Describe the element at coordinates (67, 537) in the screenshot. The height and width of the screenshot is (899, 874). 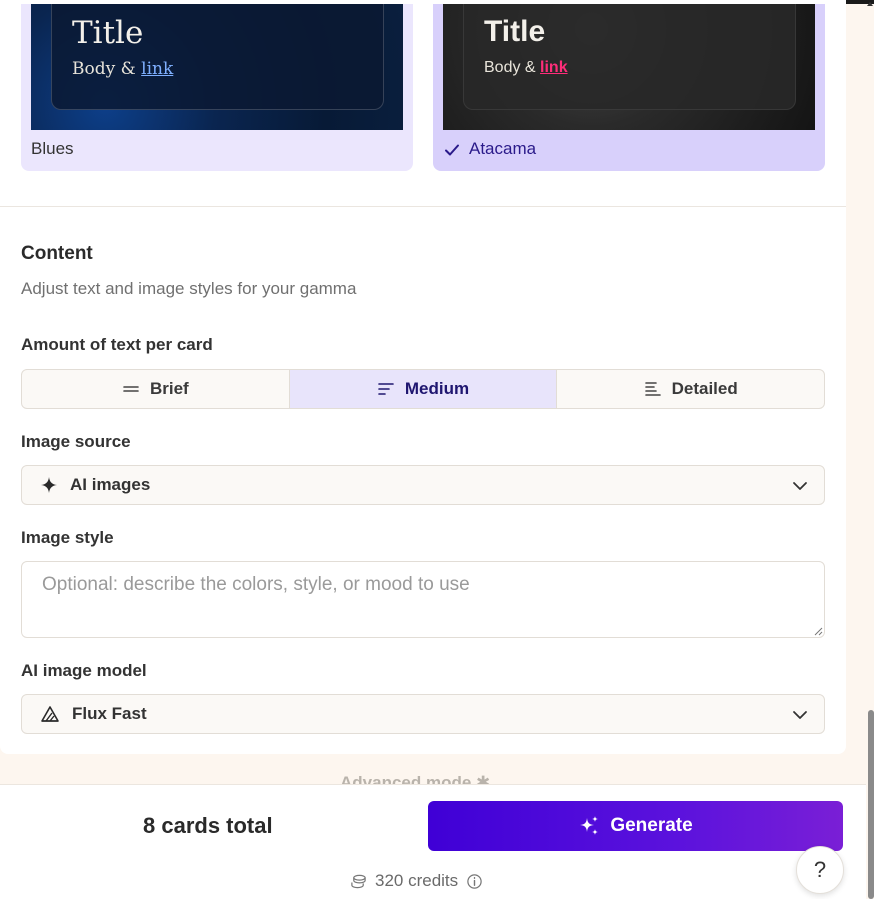
I see `image-style-label: Image style` at that location.